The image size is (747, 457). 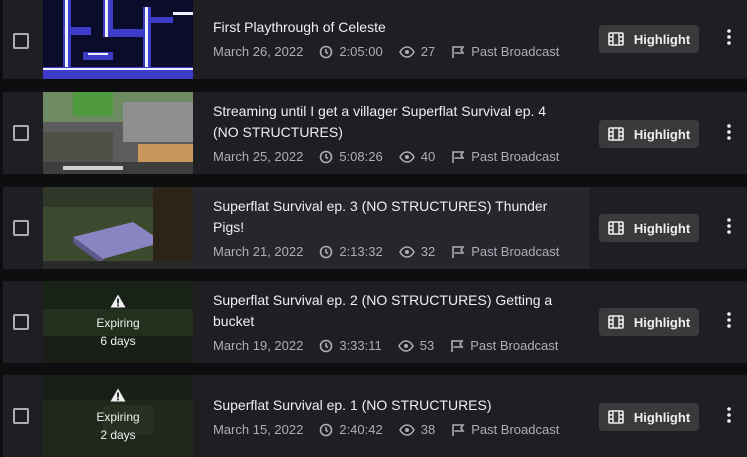 I want to click on video-title: Superflat Survival ep. 1 (NO STRUCTURES), so click(x=393, y=405).